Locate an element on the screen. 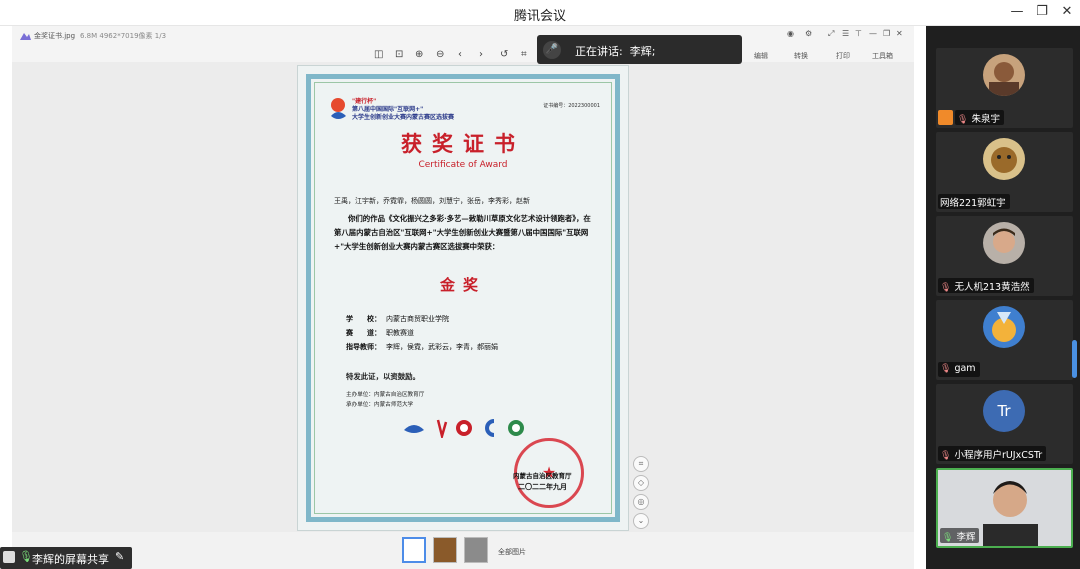 The width and height of the screenshot is (1080, 569). restore-button: ❐ is located at coordinates (1042, 11).